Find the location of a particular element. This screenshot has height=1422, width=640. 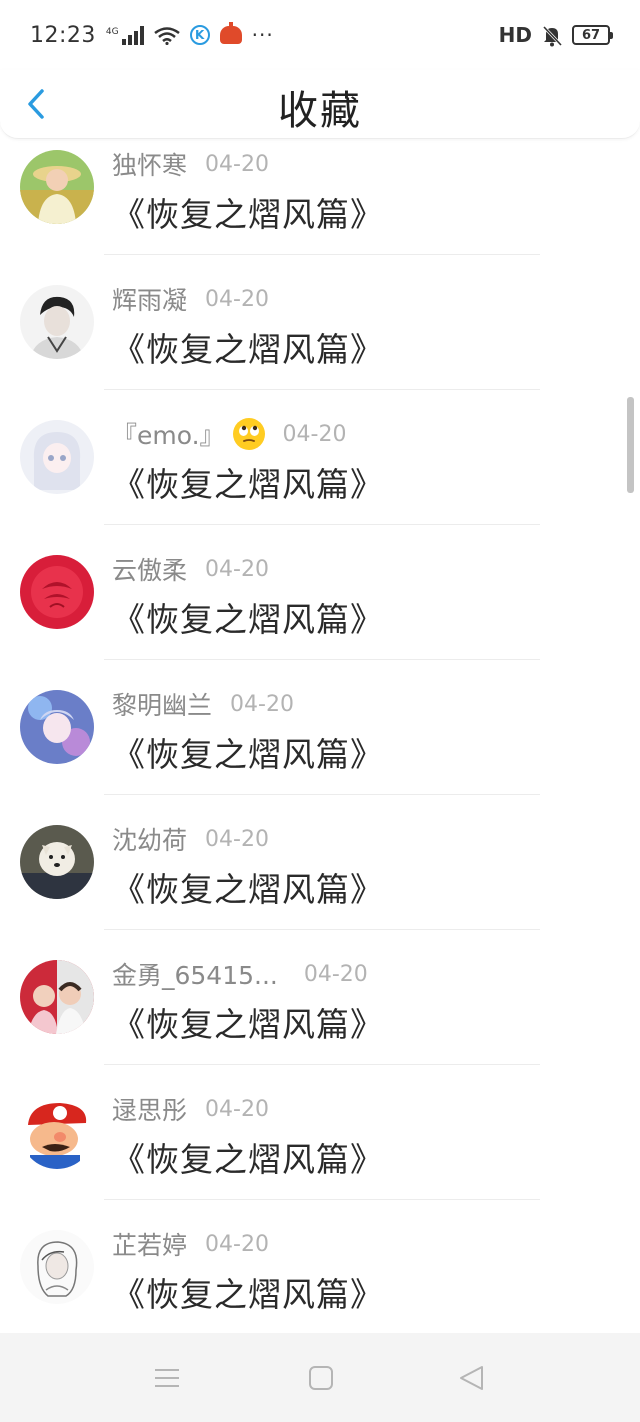

page-title: 收藏 is located at coordinates (320, 111).